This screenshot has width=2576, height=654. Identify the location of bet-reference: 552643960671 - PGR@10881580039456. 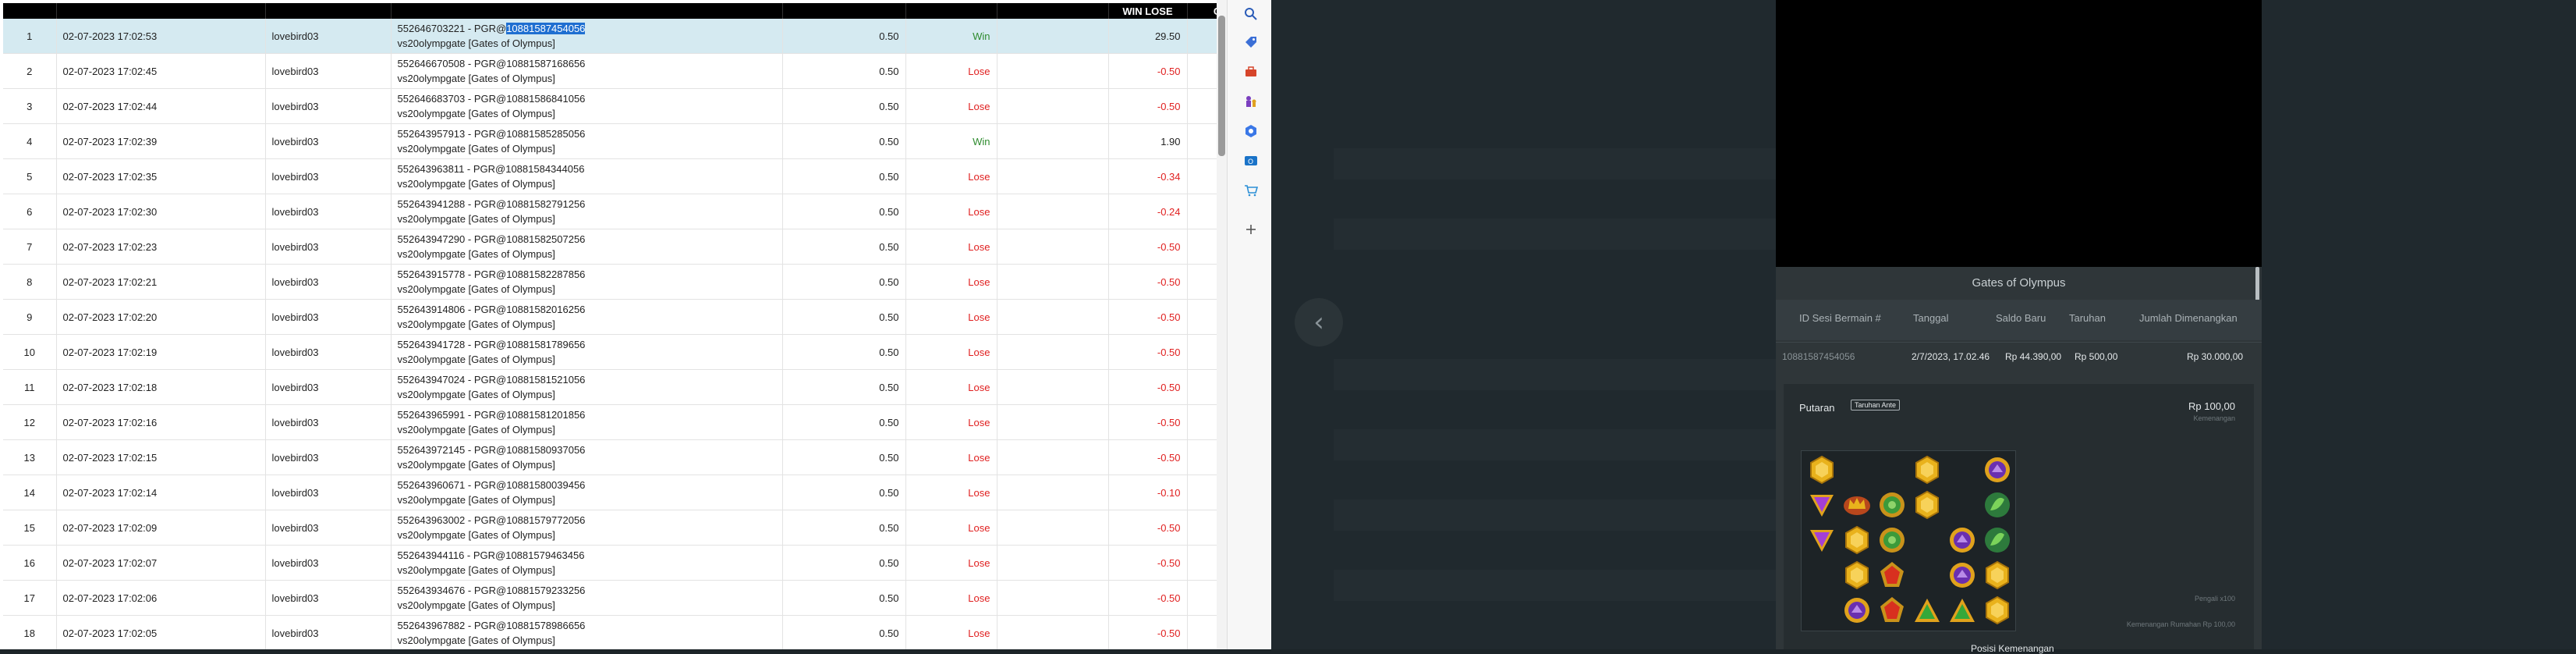
(587, 485).